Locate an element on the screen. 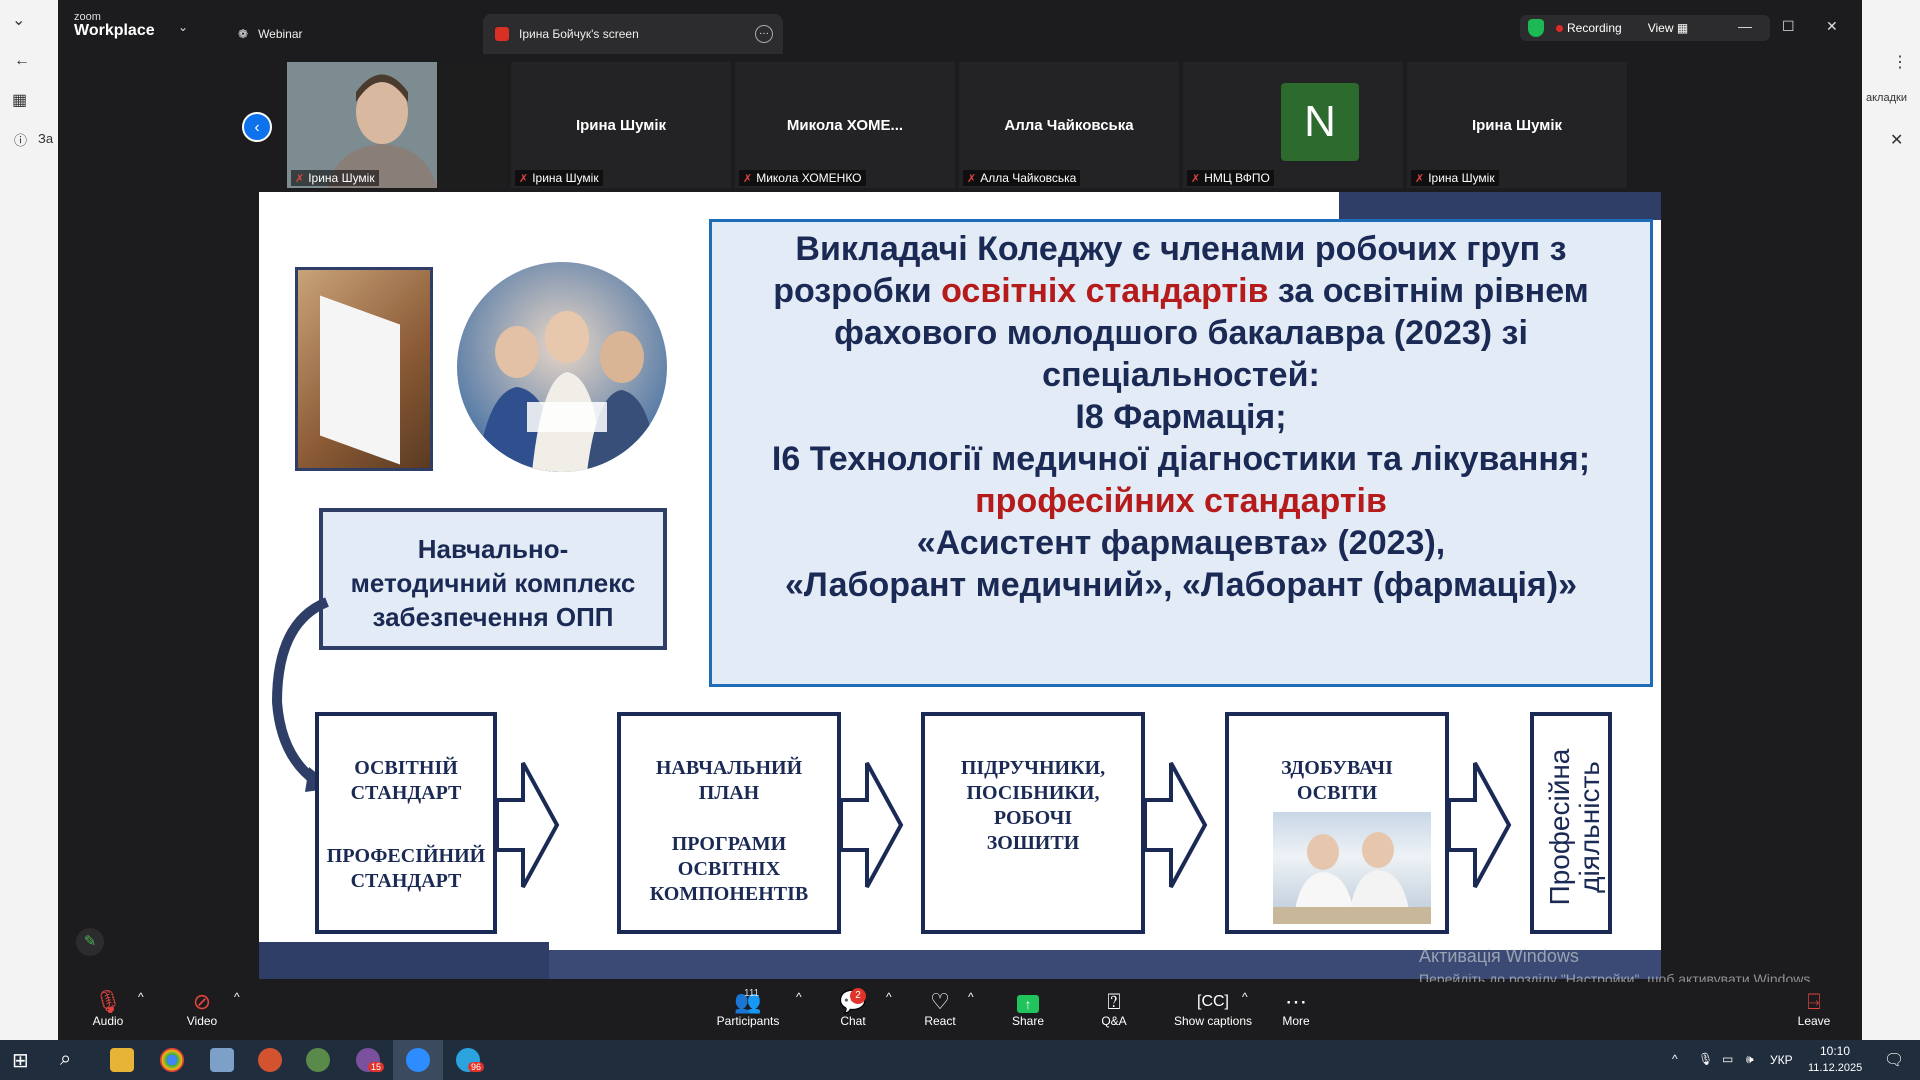 The height and width of the screenshot is (1080, 1920). chrome-profile-icon is located at coordinates (318, 1060).